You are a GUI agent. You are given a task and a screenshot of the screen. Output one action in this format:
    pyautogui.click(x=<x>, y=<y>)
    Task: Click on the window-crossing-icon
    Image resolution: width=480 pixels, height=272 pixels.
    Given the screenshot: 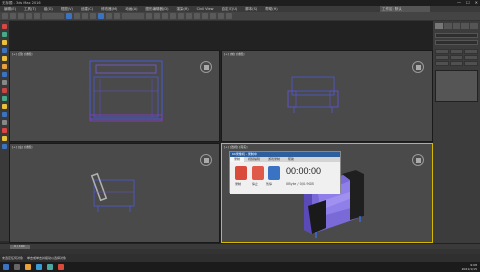 What is the action you would take?
    pyautogui.click(x=93, y=16)
    